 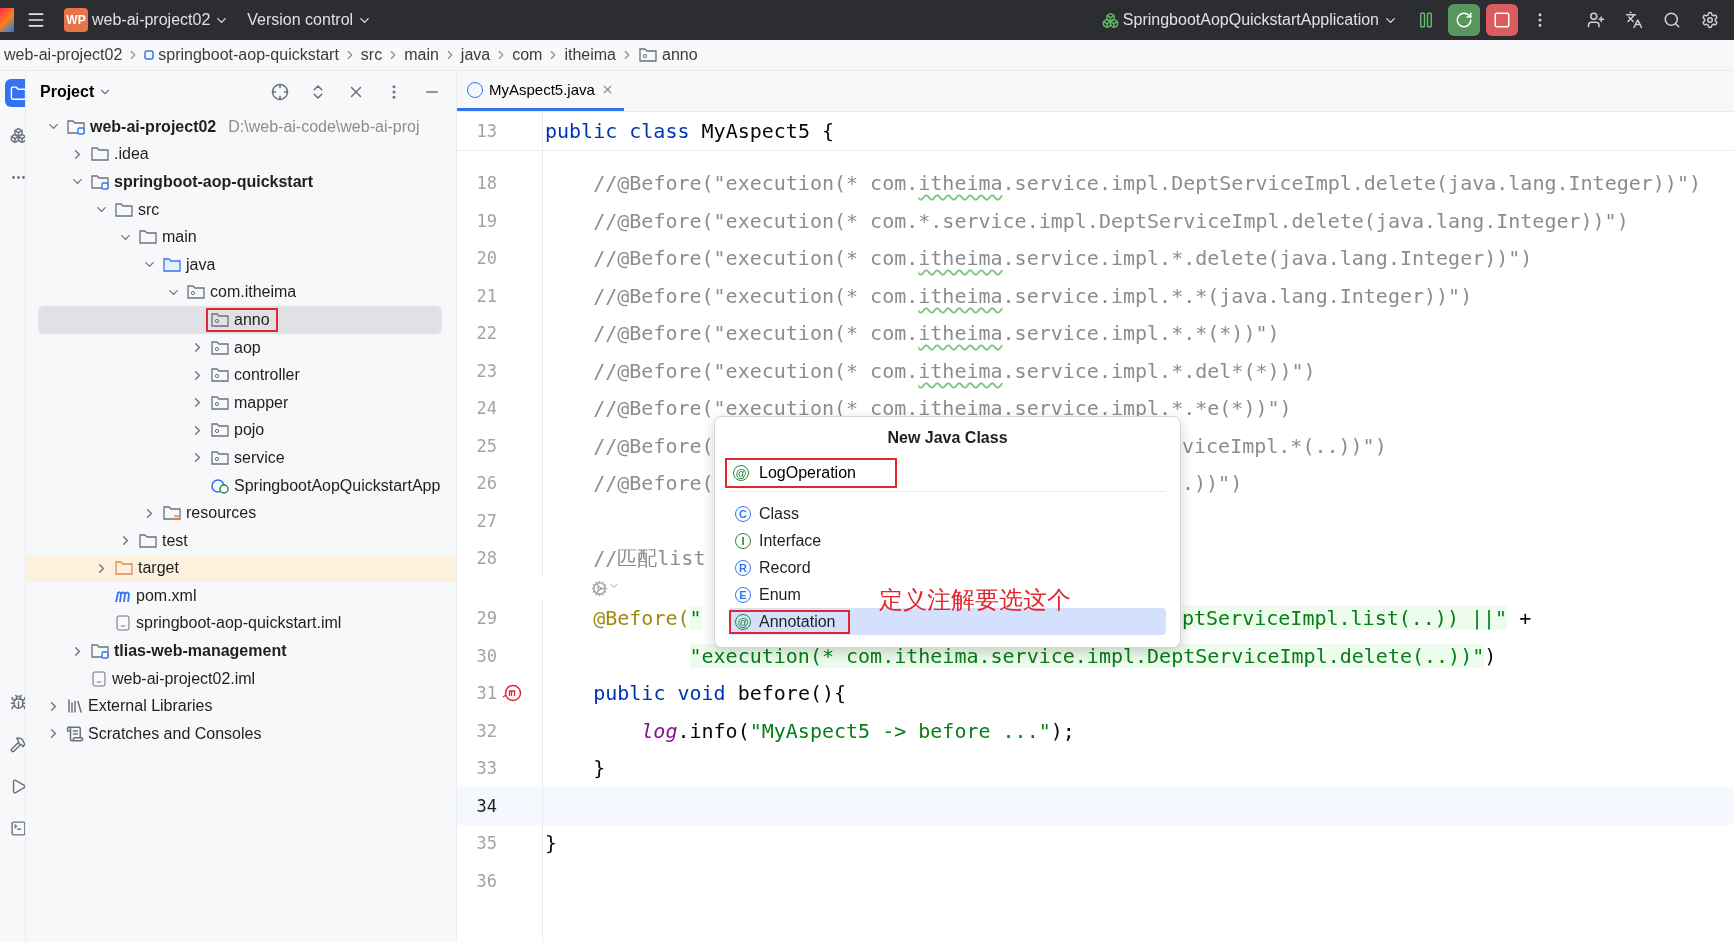 I want to click on tree-item: web-ai-project02 D:\web-ai-code\web-ai-proj, so click(x=241, y=127).